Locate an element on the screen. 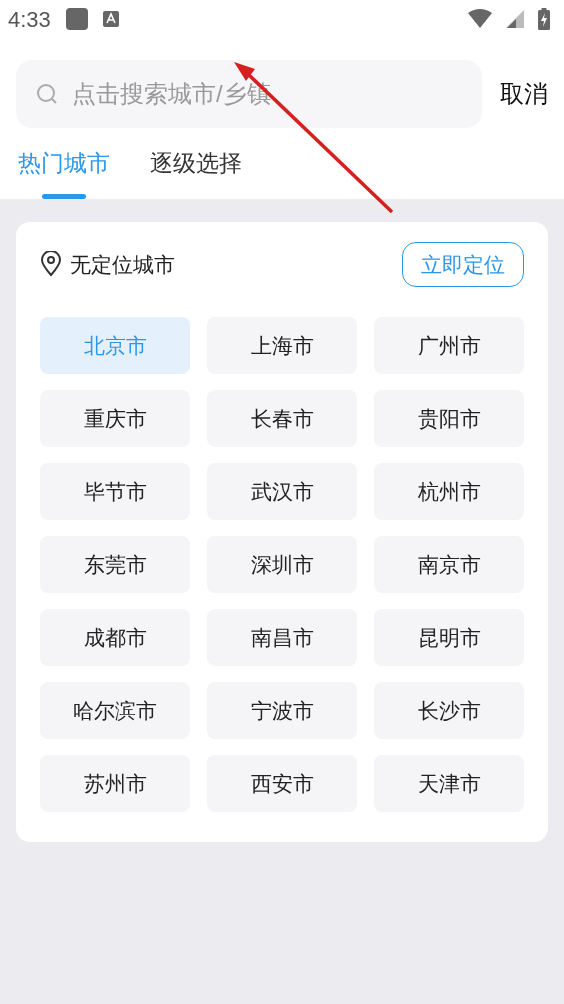 The height and width of the screenshot is (1004, 564). city-button: 昆明市 is located at coordinates (449, 637).